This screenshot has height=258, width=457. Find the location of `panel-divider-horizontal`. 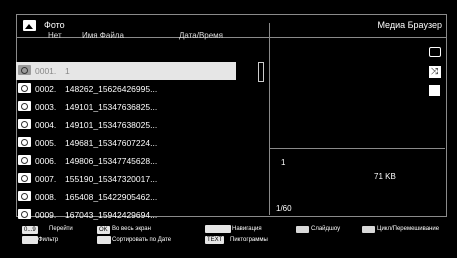

panel-divider-horizontal is located at coordinates (357, 148).